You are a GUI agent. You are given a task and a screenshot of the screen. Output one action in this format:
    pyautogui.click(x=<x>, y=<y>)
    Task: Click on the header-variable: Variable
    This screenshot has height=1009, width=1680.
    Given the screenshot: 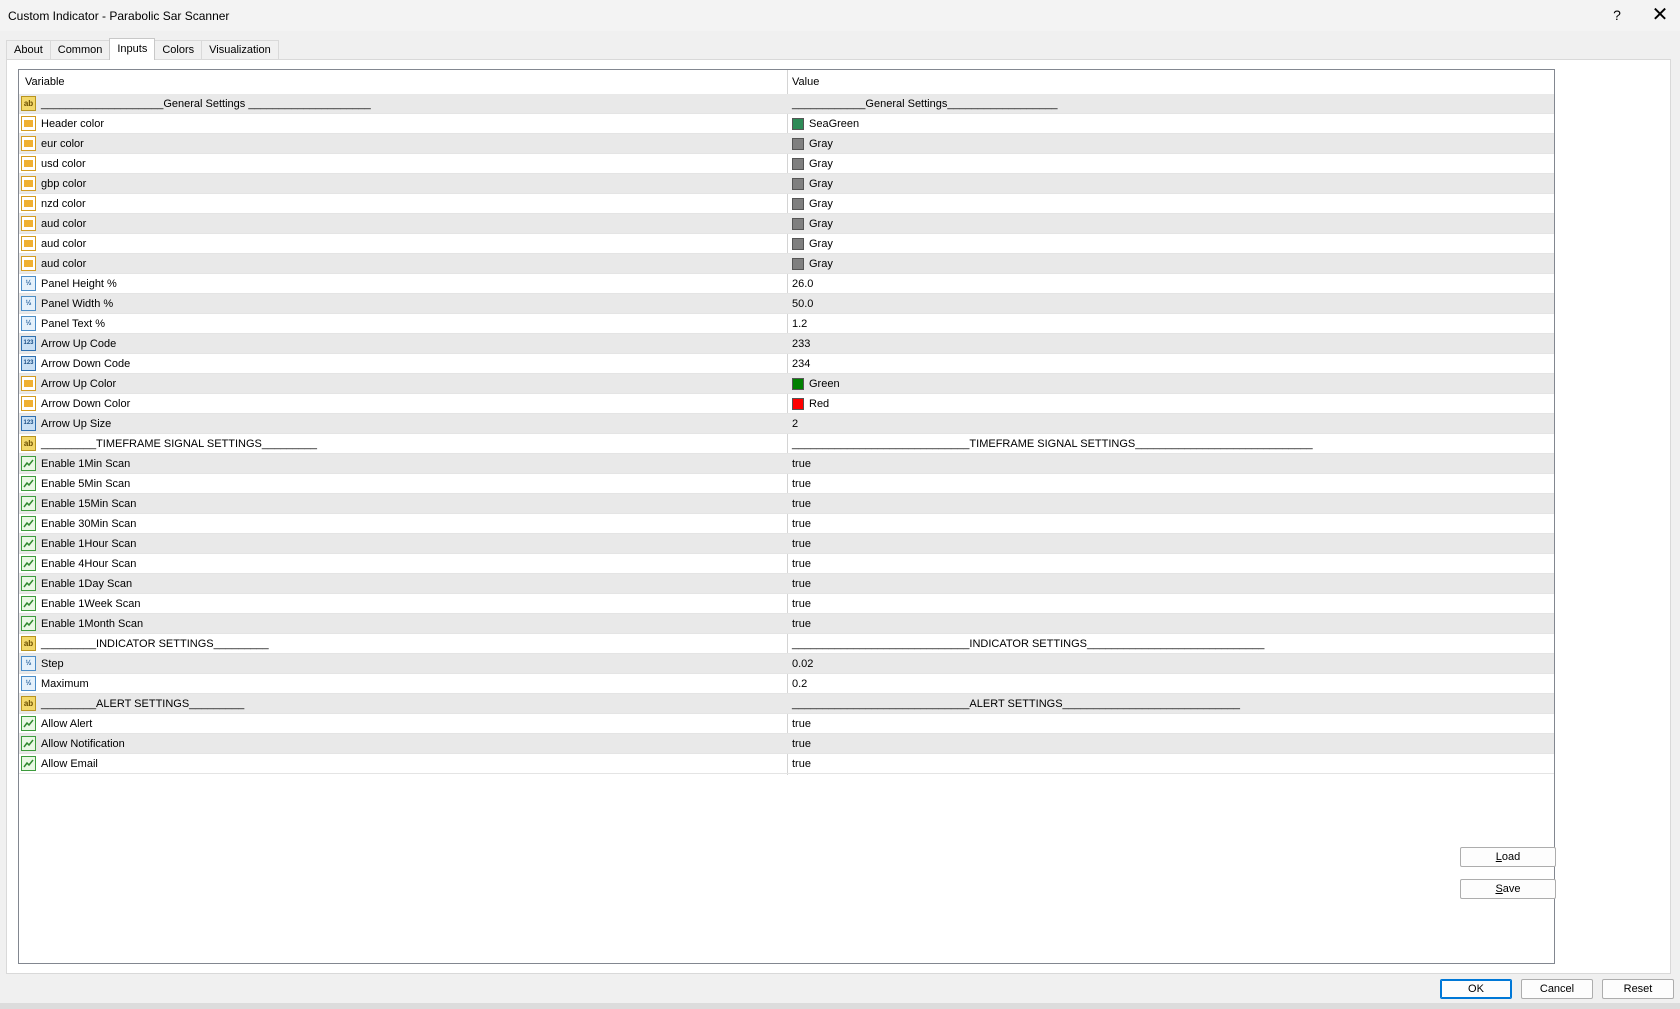 What is the action you would take?
    pyautogui.click(x=45, y=82)
    